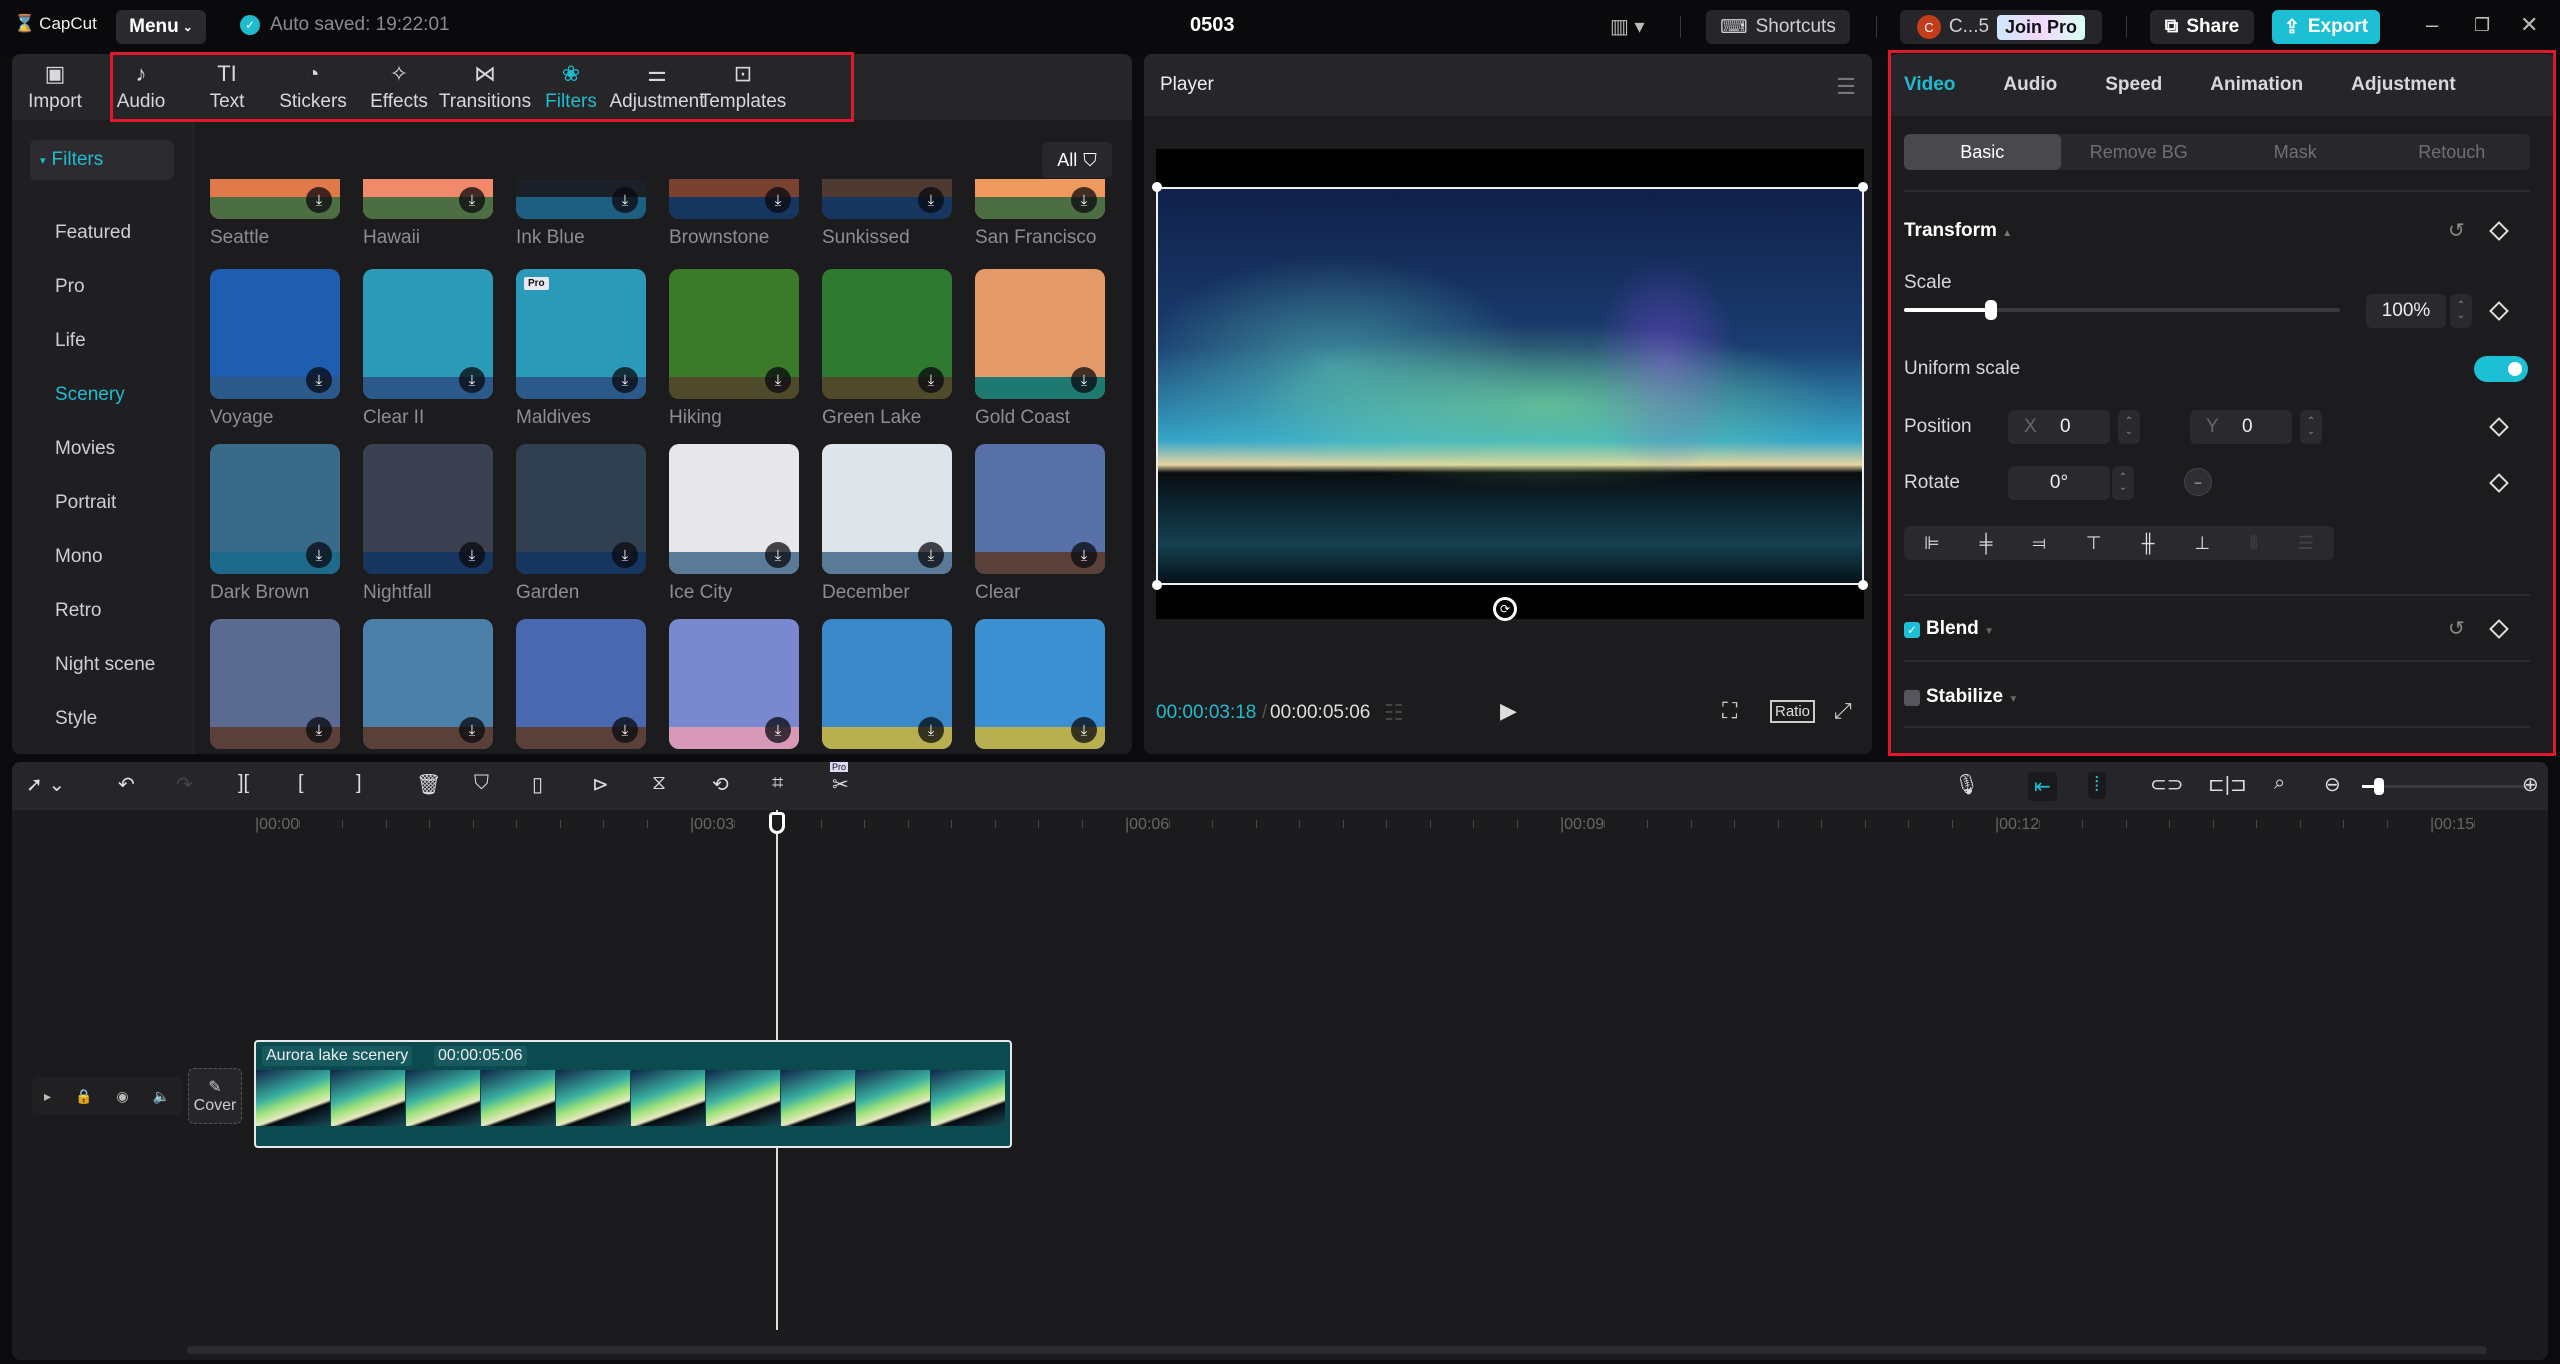 Image resolution: width=2560 pixels, height=1364 pixels. Describe the element at coordinates (2379, 786) in the screenshot. I see `timeline-zoom-thumb` at that location.